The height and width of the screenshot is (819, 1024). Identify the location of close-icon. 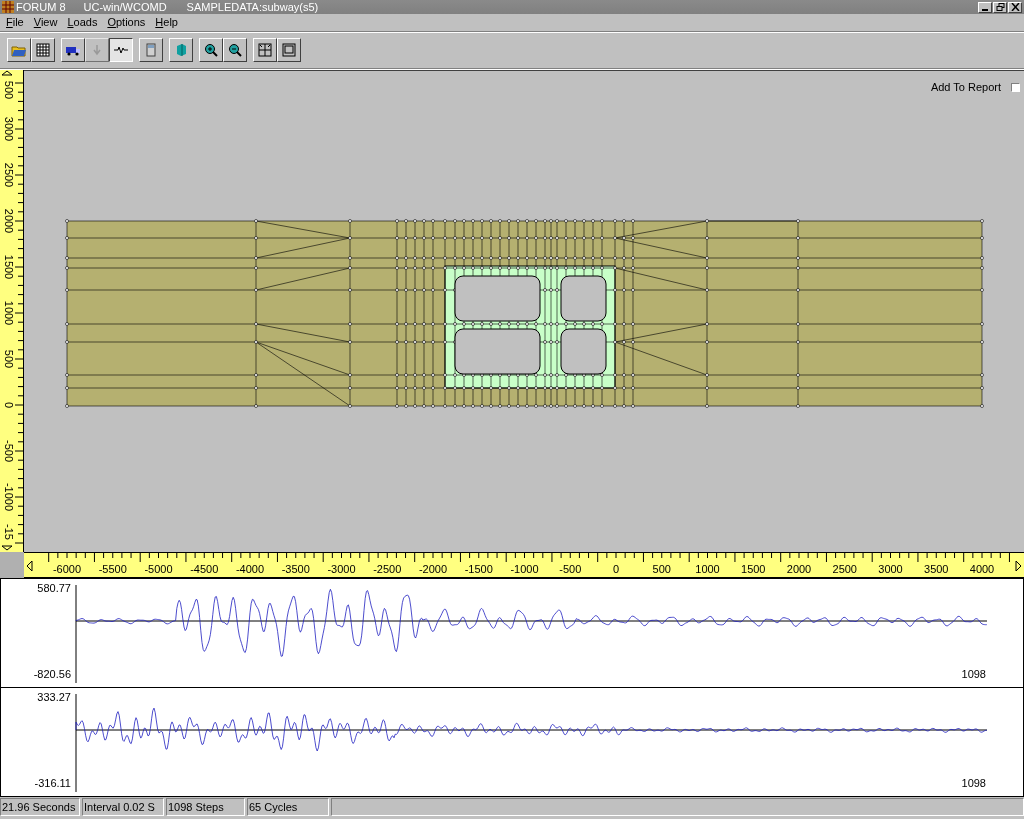
(1015, 7).